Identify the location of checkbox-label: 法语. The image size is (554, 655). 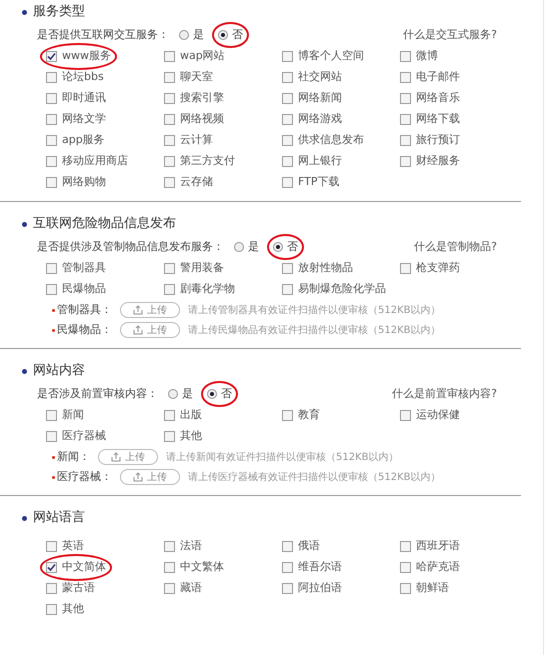
(191, 546).